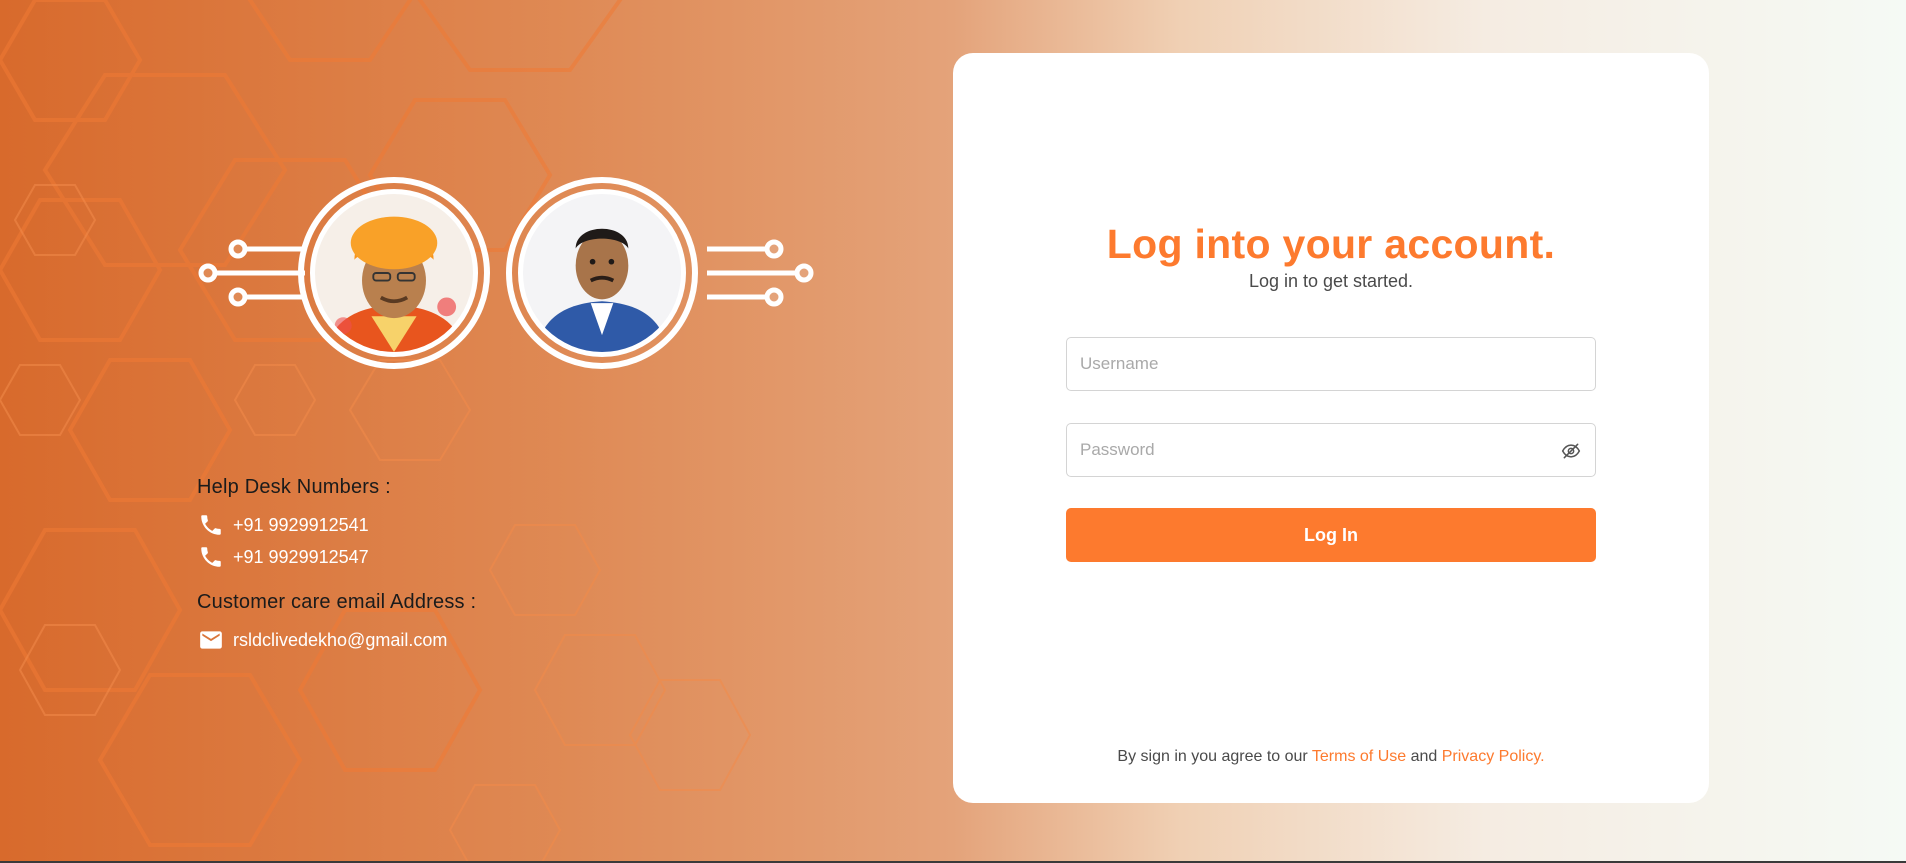  I want to click on helpdesk-phone-1-number: +91 9929912541, so click(301, 524).